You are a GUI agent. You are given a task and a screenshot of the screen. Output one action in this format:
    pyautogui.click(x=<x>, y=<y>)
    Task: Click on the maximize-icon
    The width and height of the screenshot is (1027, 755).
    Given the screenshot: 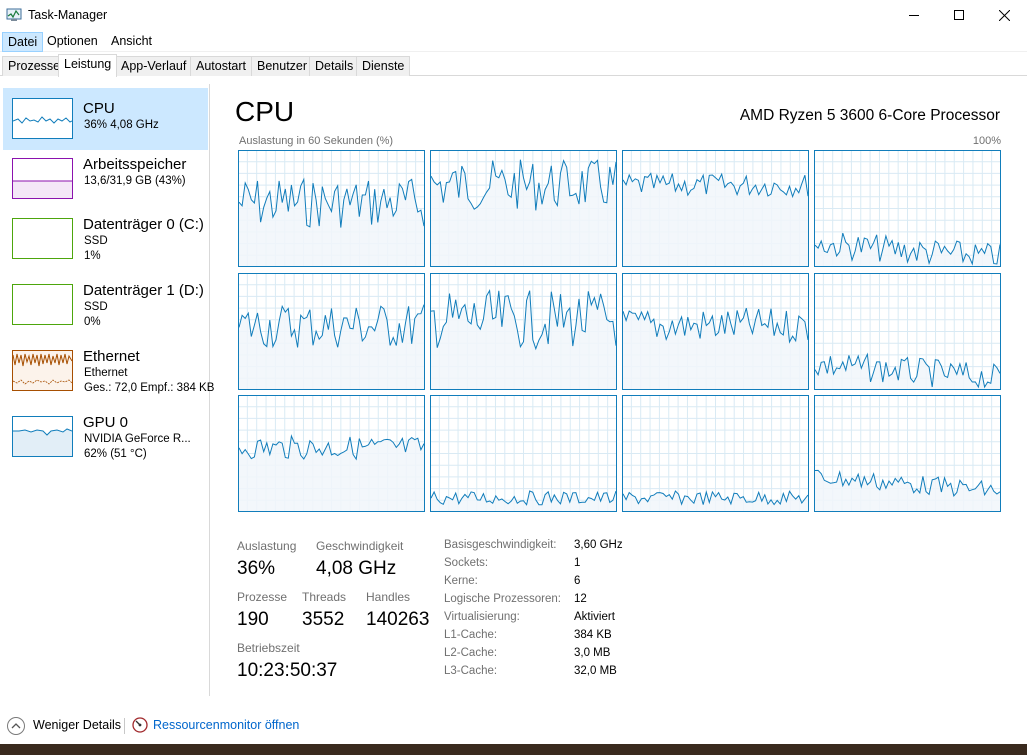 What is the action you would take?
    pyautogui.click(x=959, y=15)
    